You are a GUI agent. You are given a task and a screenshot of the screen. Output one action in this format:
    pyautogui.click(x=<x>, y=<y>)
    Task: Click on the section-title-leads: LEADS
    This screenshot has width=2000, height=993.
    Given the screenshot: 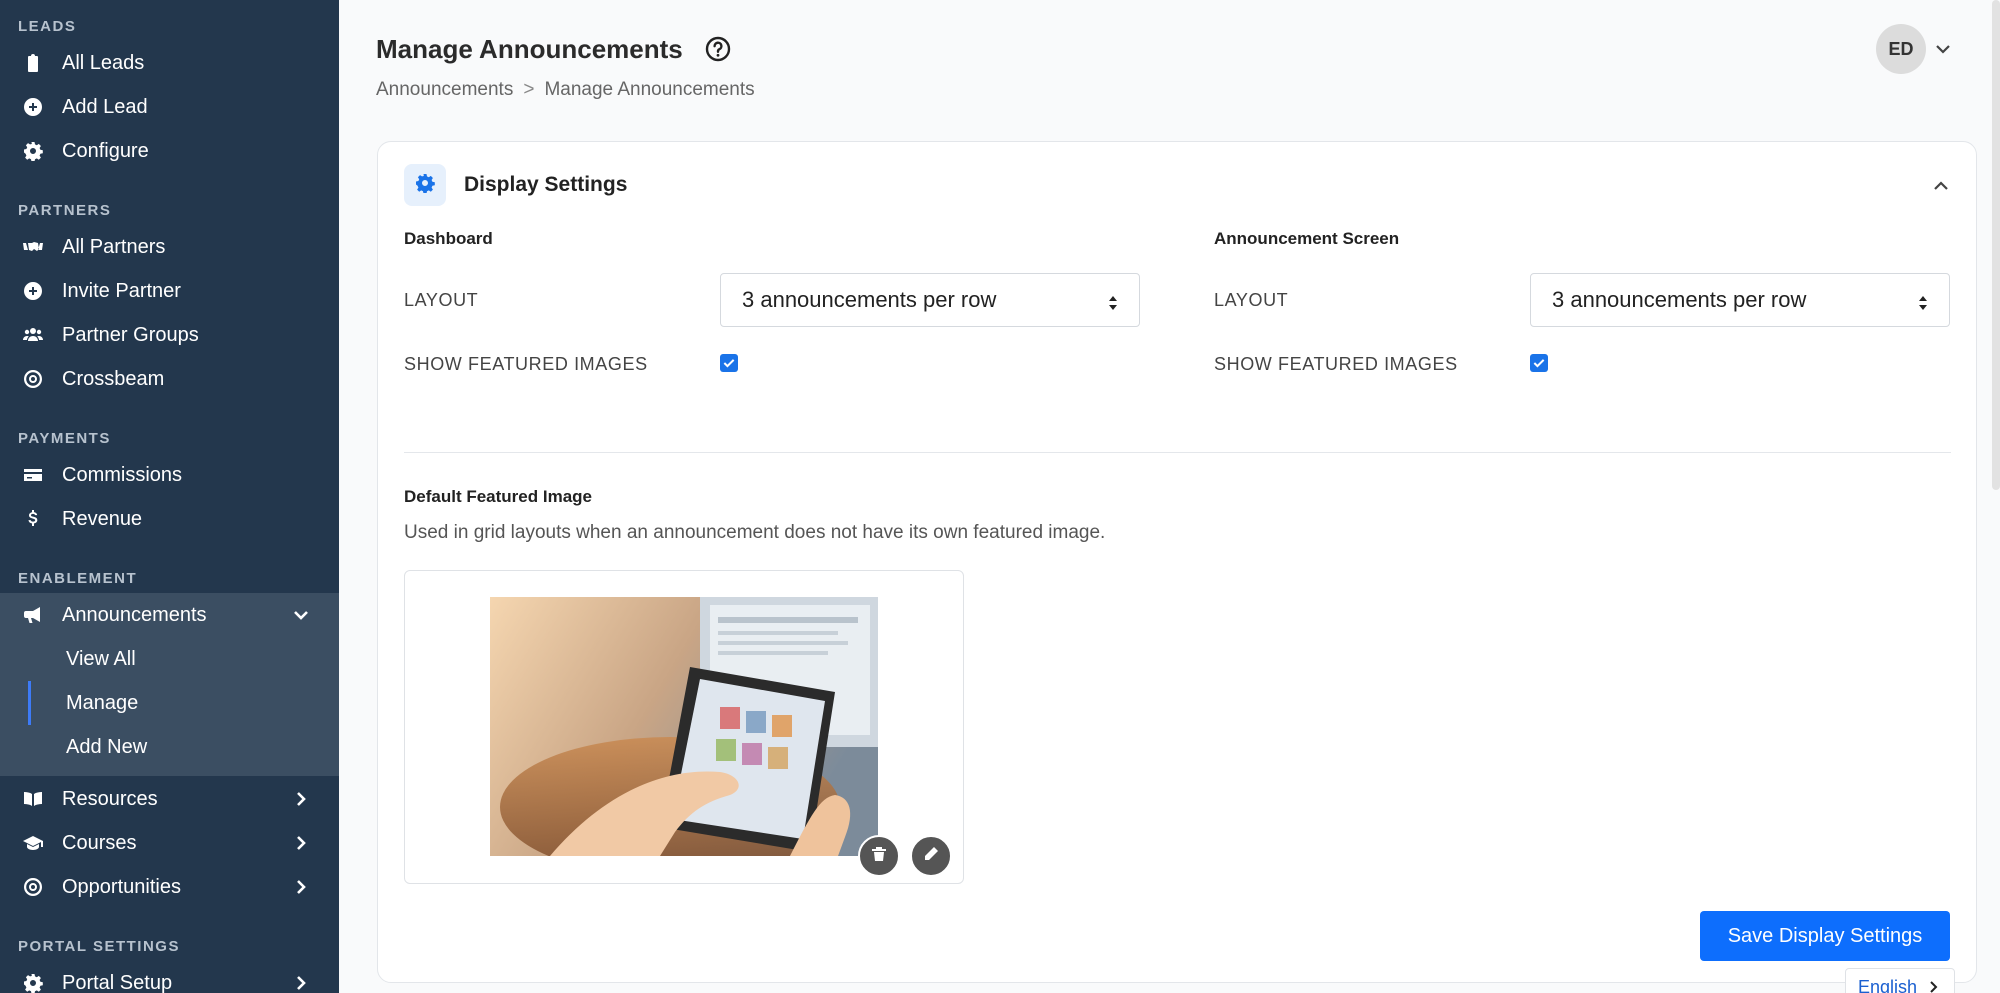 What is the action you would take?
    pyautogui.click(x=47, y=26)
    